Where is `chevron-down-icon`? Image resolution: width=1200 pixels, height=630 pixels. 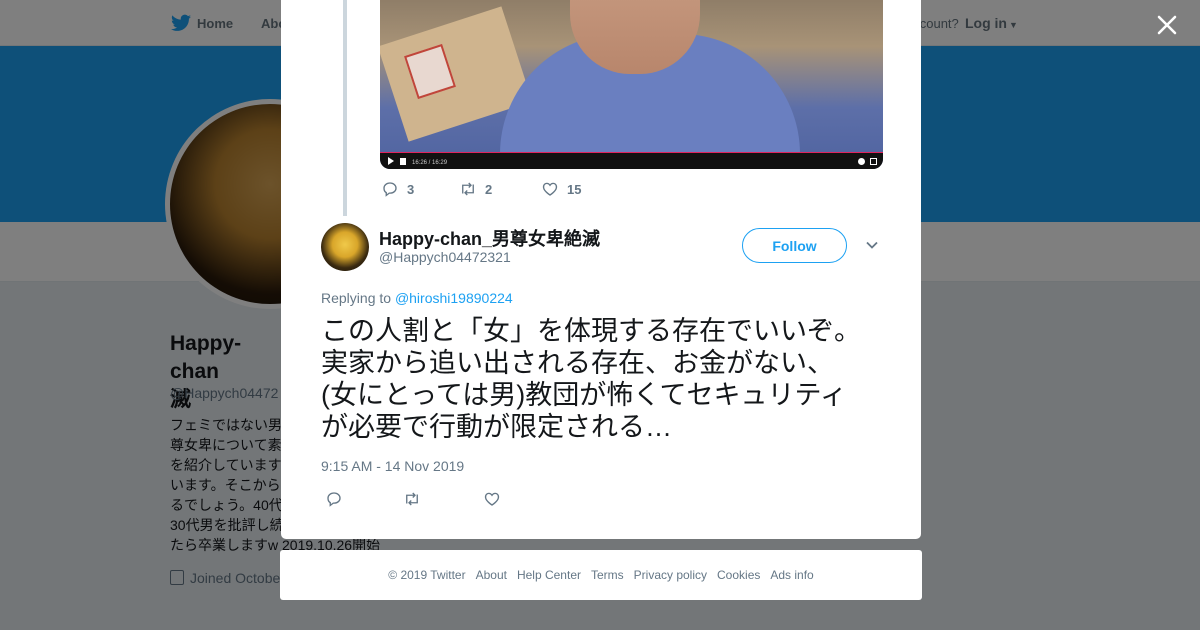 chevron-down-icon is located at coordinates (872, 245).